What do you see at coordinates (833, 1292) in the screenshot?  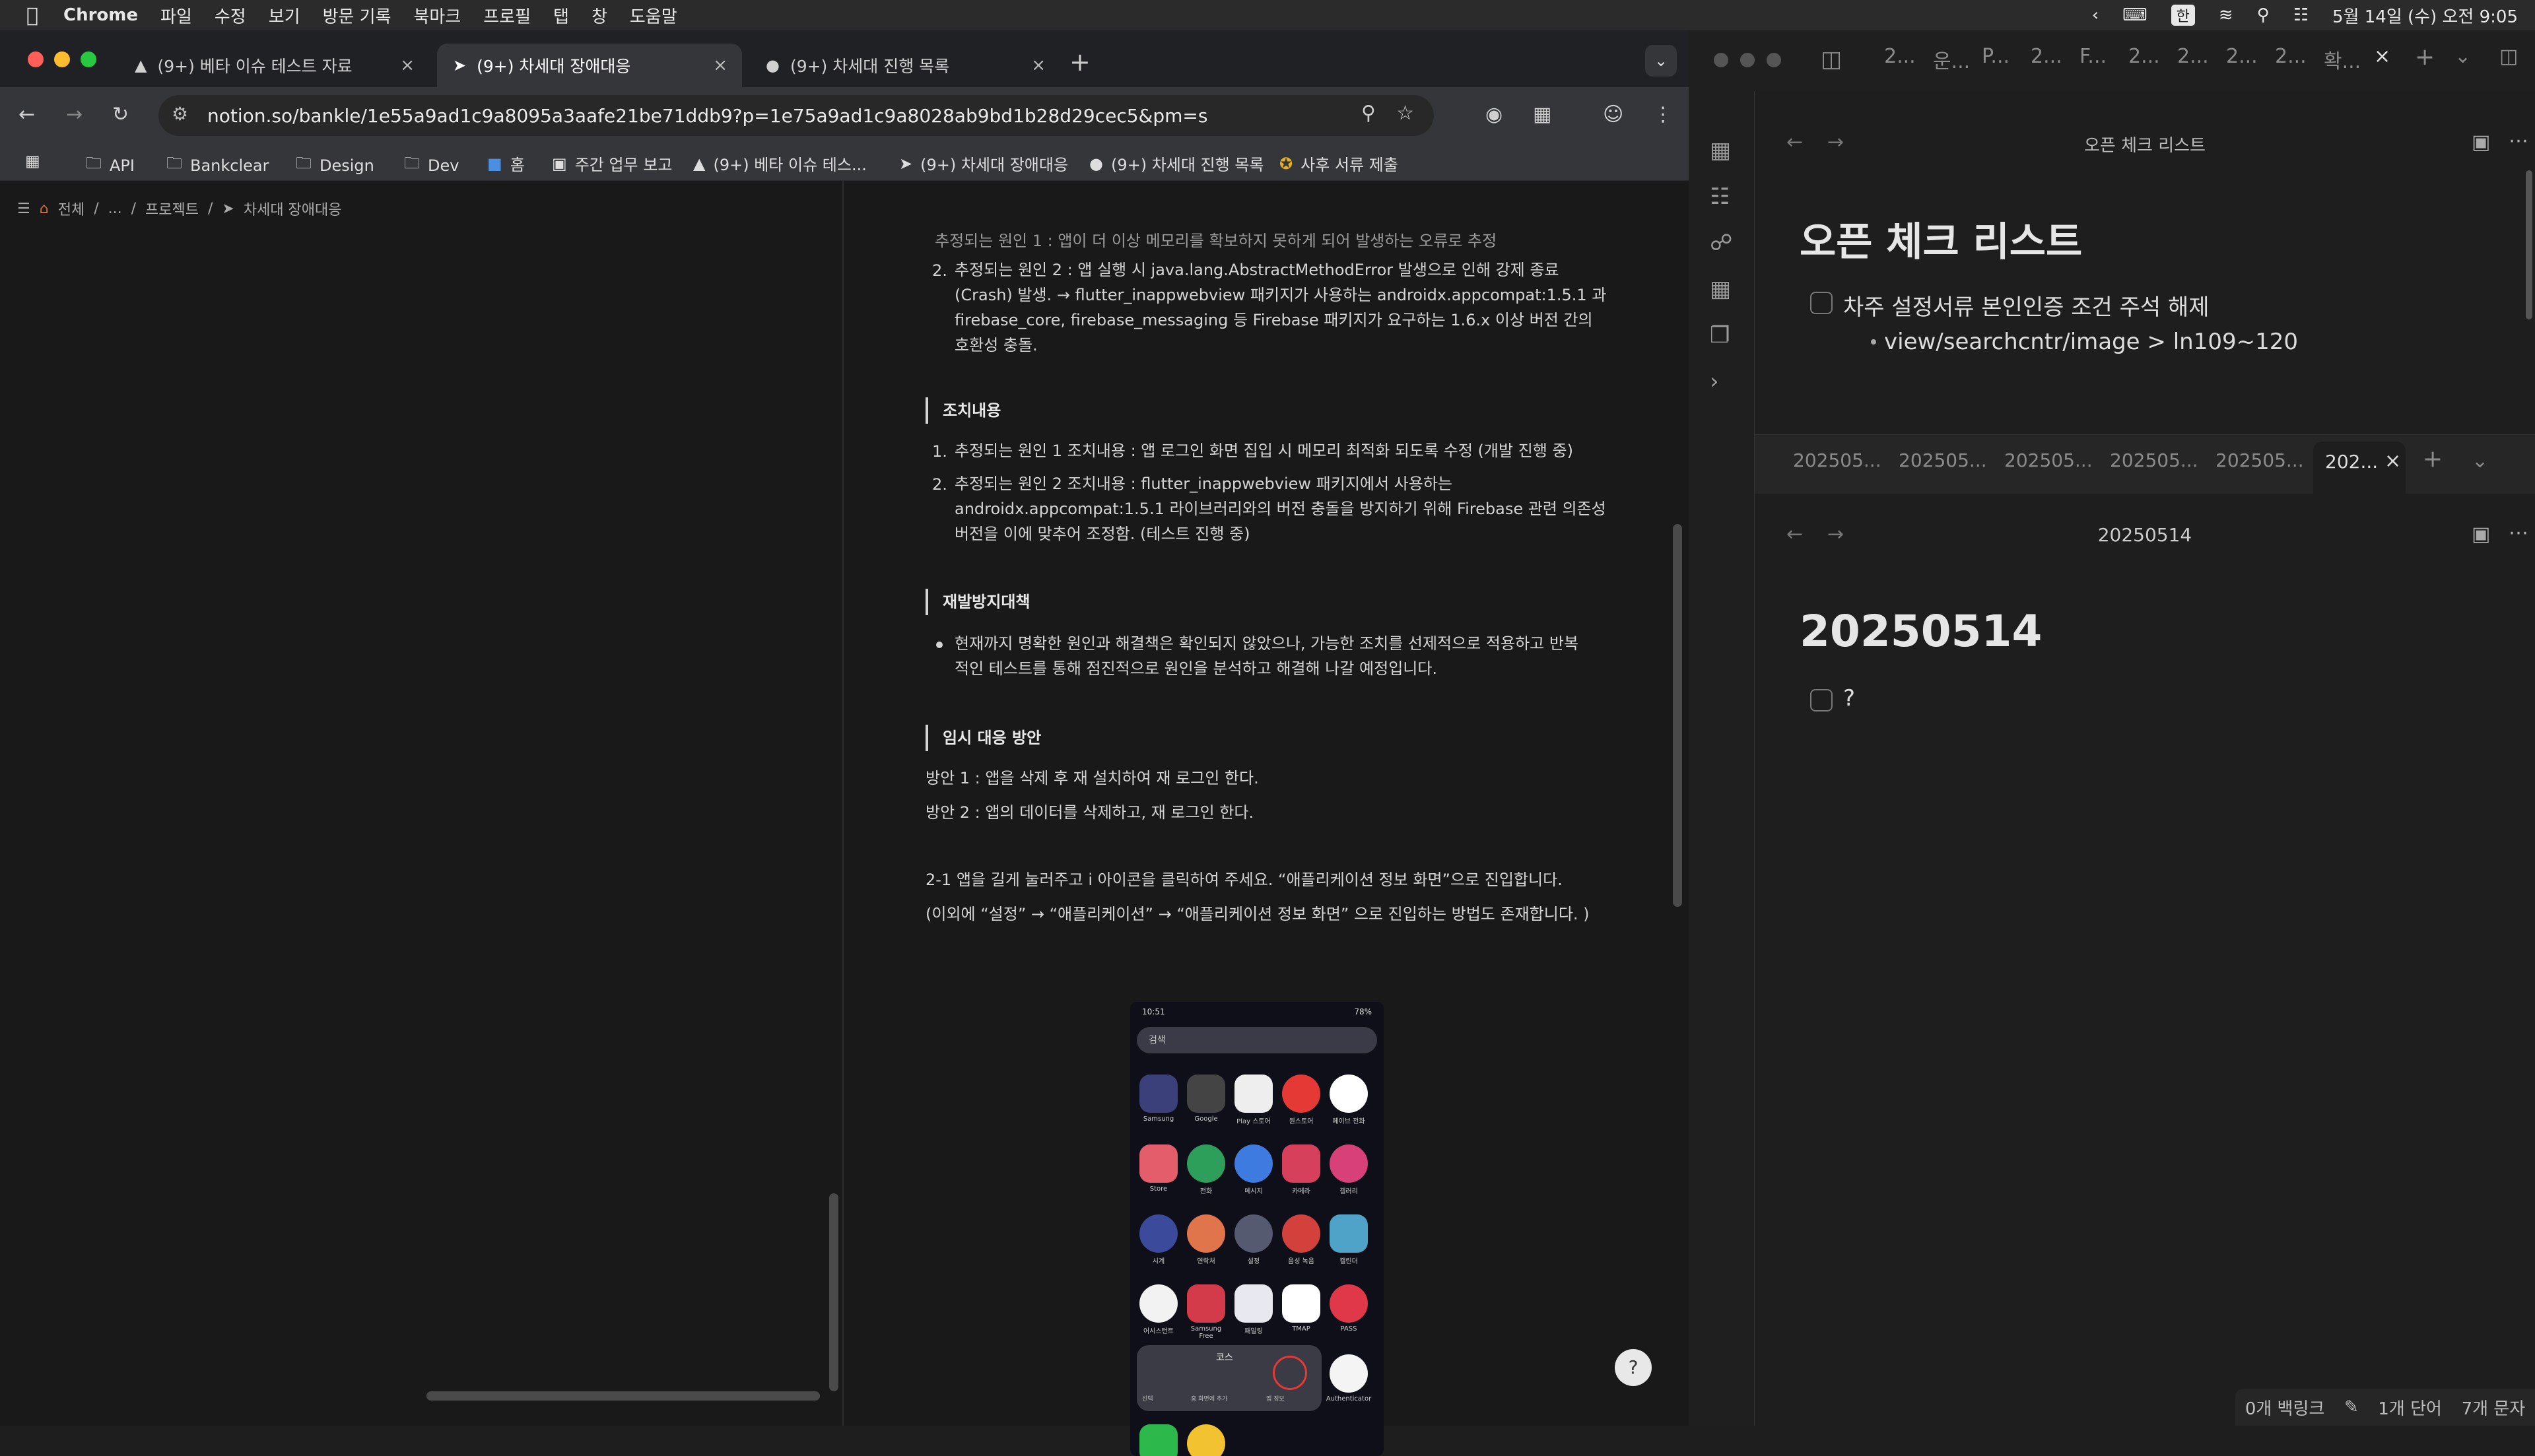 I see `left-scrollbar` at bounding box center [833, 1292].